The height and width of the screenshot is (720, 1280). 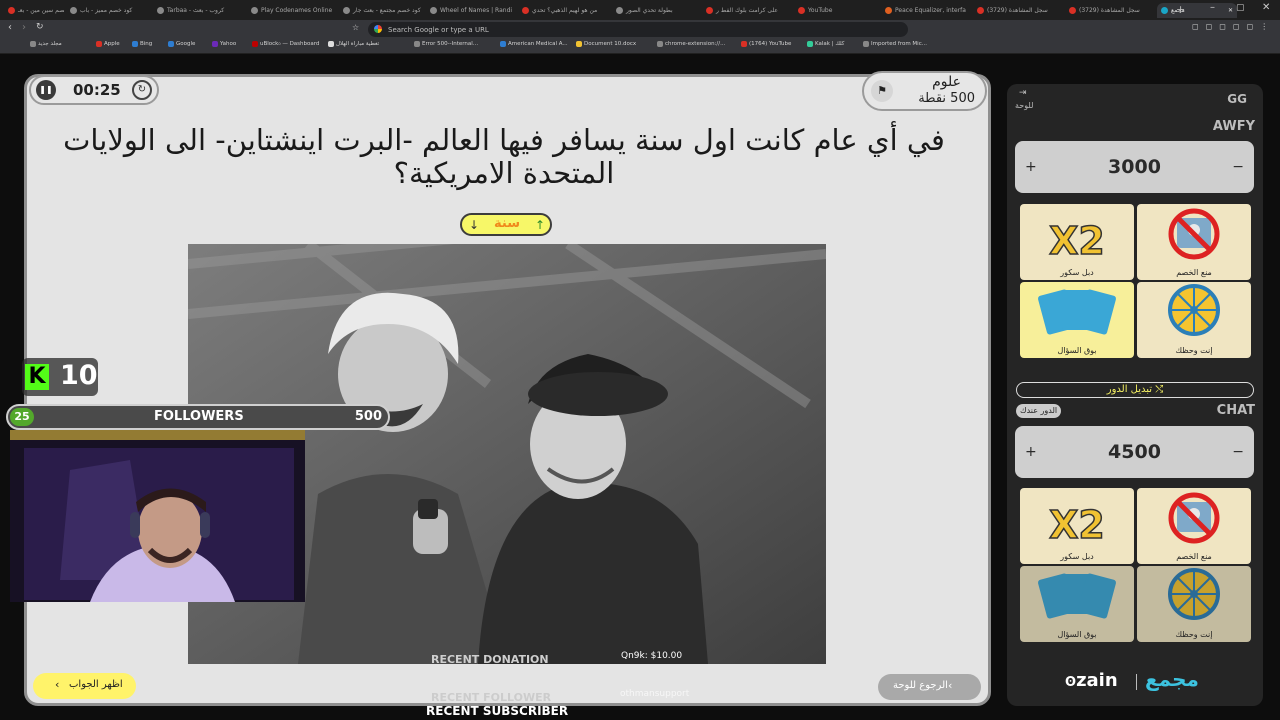 I want to click on browser-tab: Wheel of Names | Randi, so click(x=471, y=10).